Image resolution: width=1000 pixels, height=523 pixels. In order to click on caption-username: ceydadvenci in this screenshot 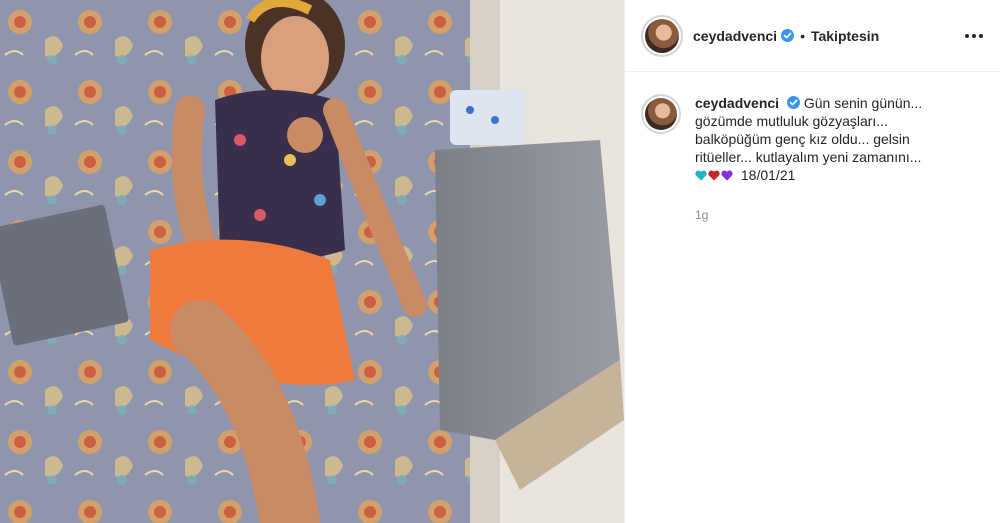, I will do `click(737, 103)`.